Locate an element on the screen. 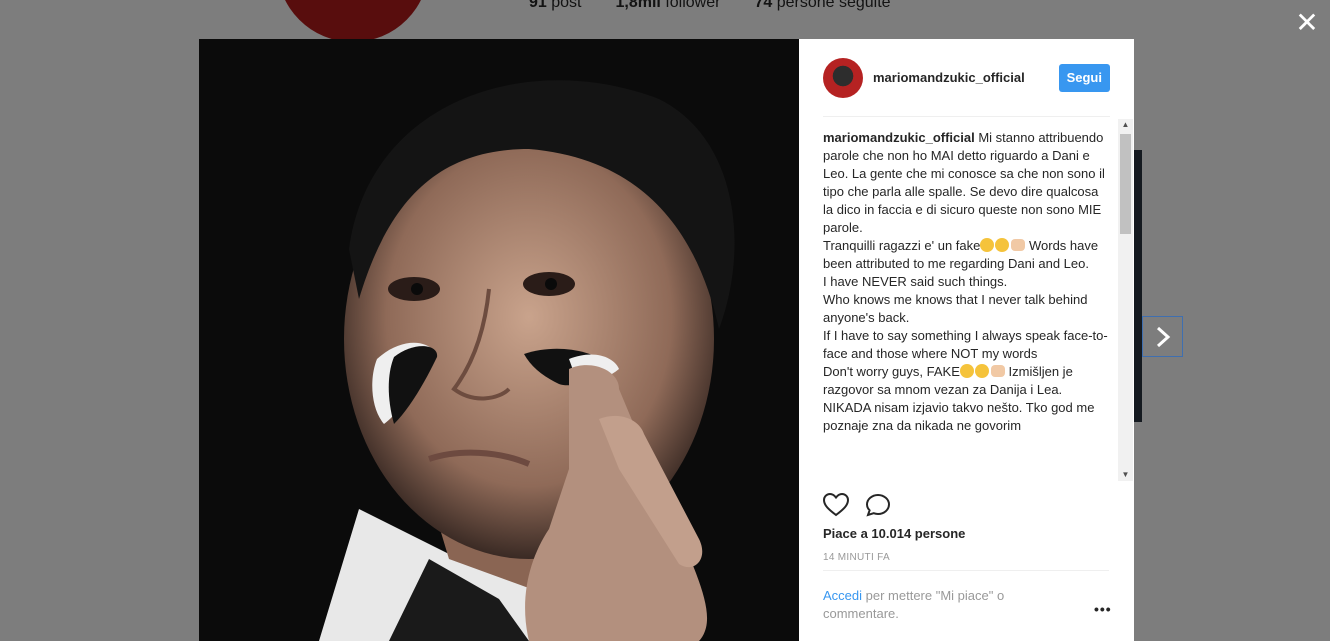 This screenshot has height=641, width=1330. chevron-right-icon is located at coordinates (1163, 336).